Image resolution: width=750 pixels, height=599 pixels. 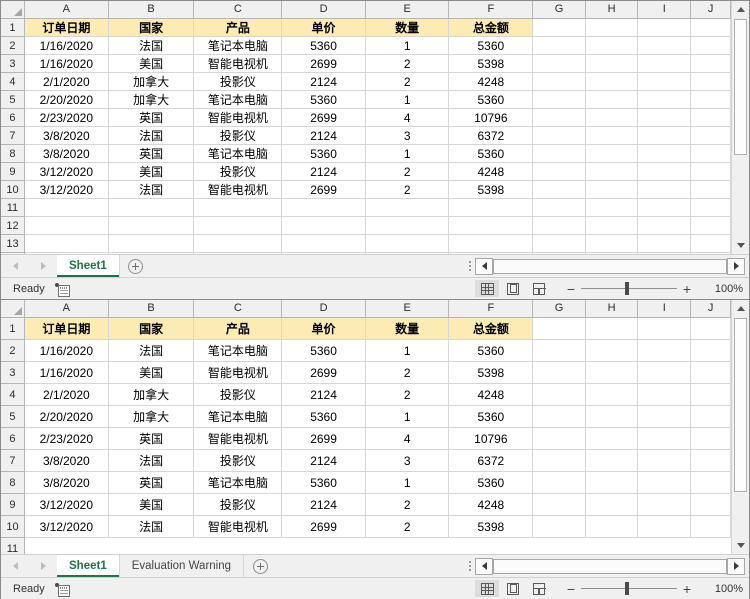 I want to click on cell-h9, so click(x=612, y=504).